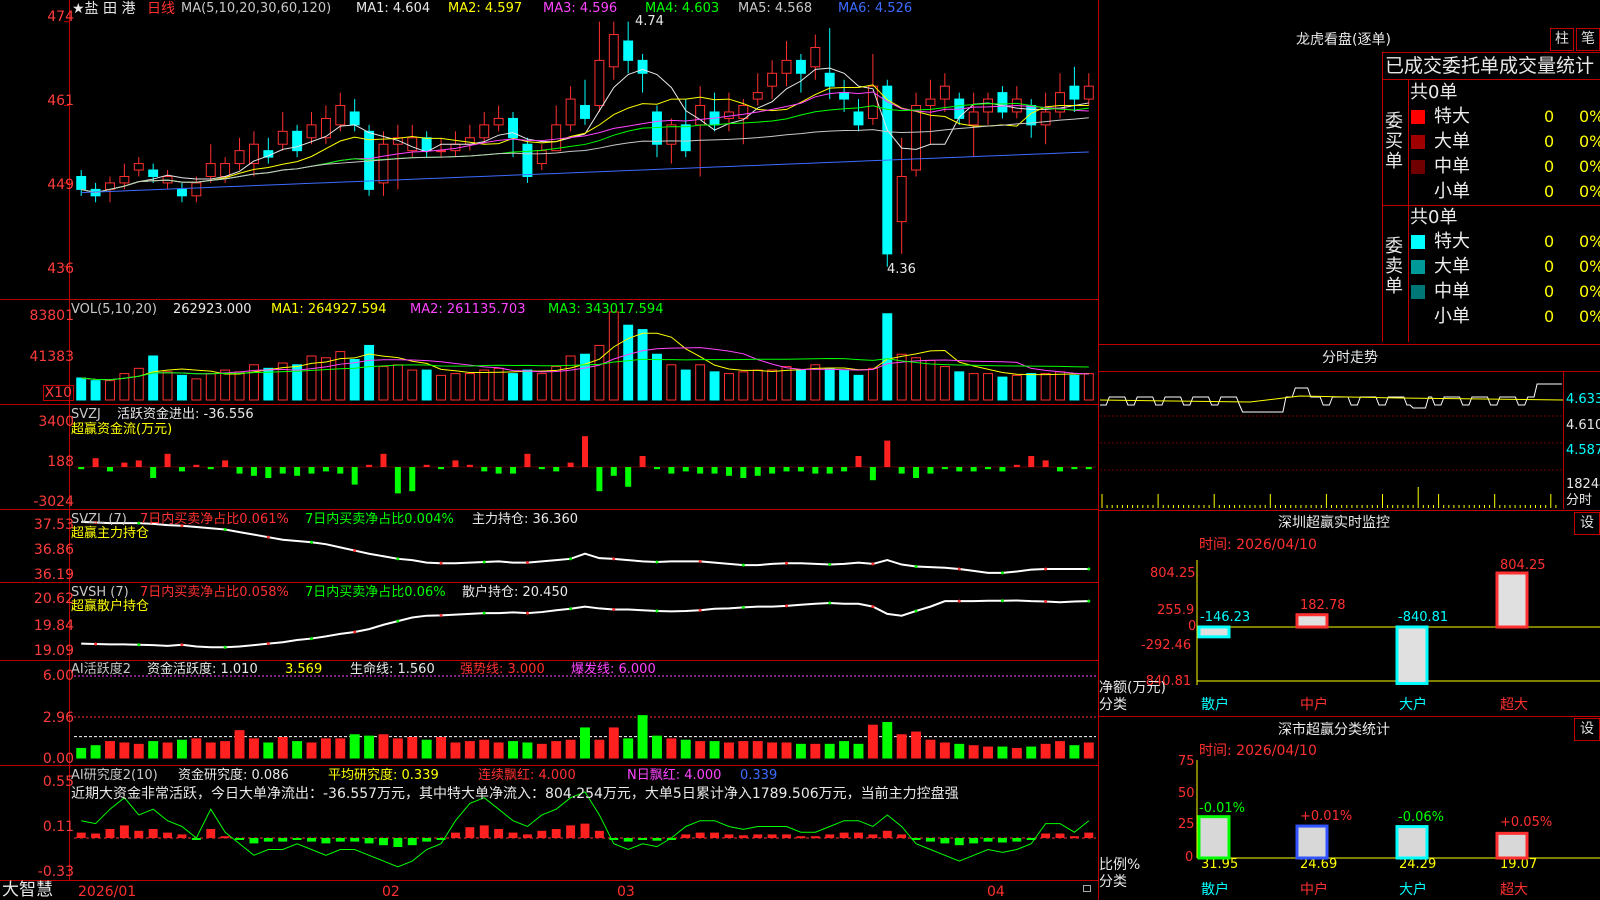 The width and height of the screenshot is (1600, 900). I want to click on sell-count: 0, so click(1549, 266).